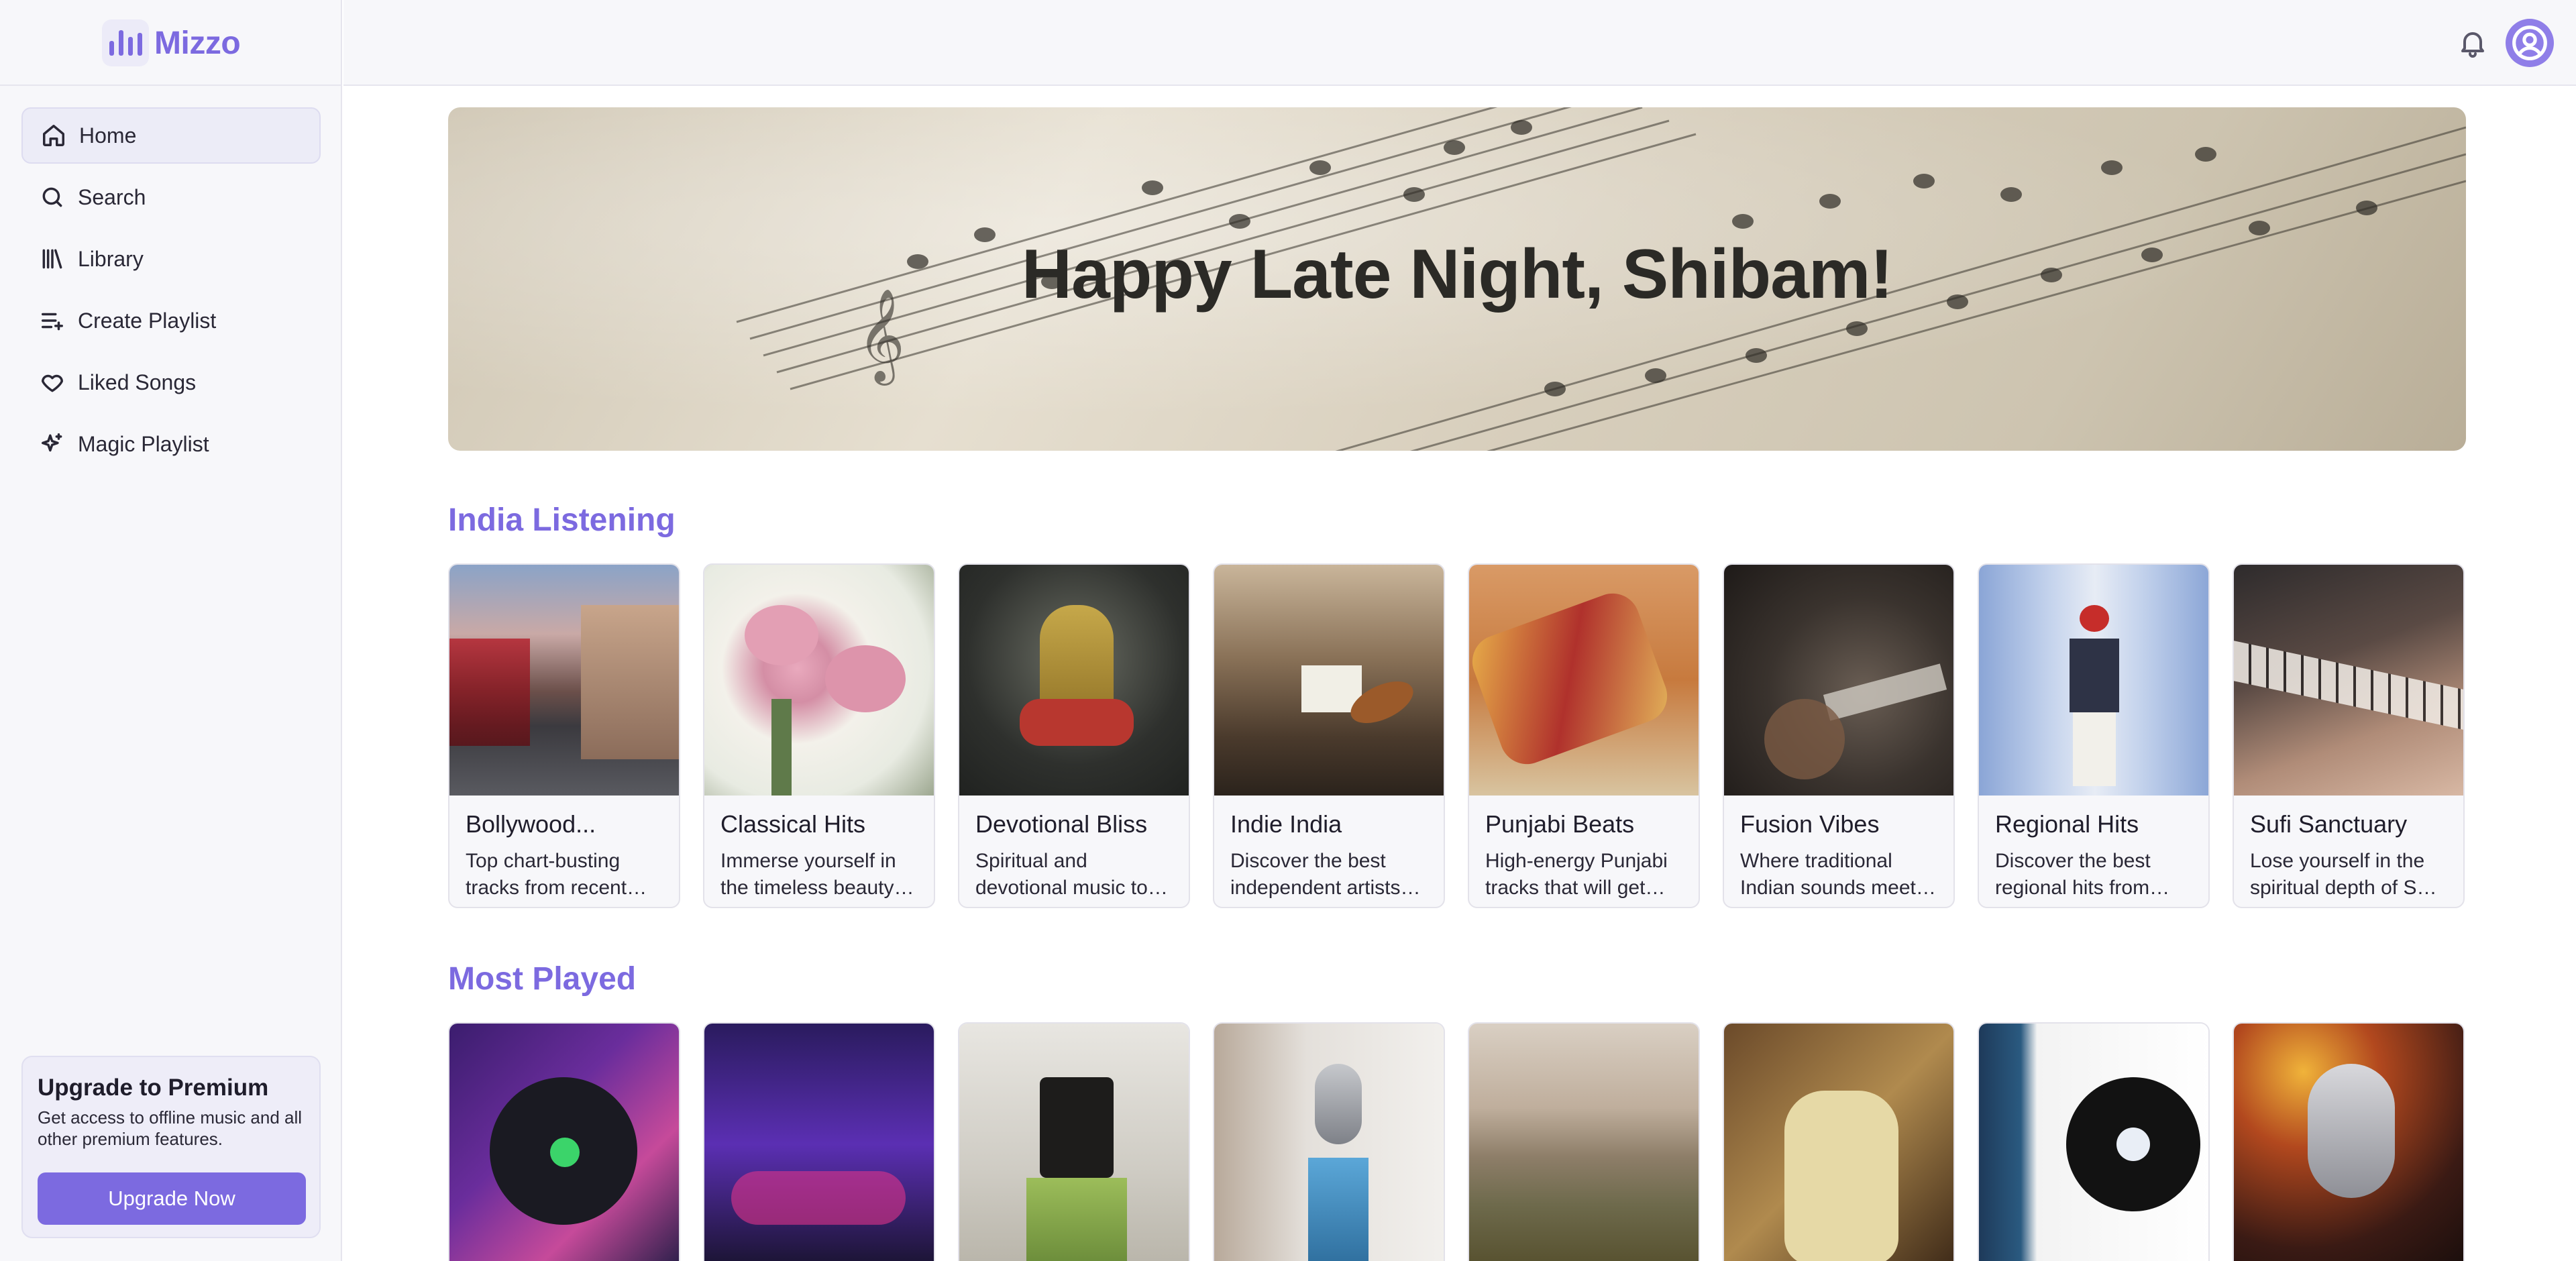 This screenshot has height=1261, width=2576. Describe the element at coordinates (1286, 824) in the screenshot. I see `playlist-title: Indie India` at that location.